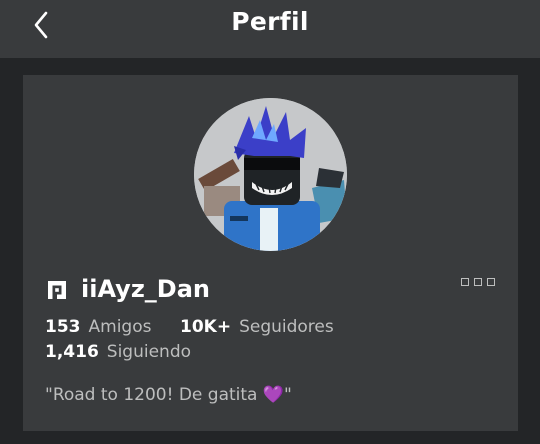 The width and height of the screenshot is (540, 444). Describe the element at coordinates (145, 289) in the screenshot. I see `username: iiAyz_Dan` at that location.